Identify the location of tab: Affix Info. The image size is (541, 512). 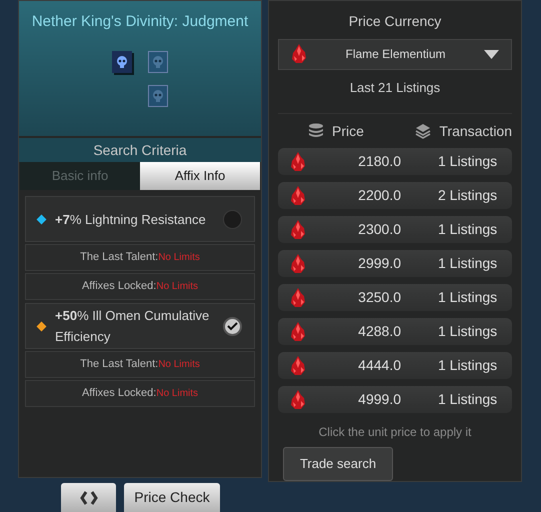
(200, 176).